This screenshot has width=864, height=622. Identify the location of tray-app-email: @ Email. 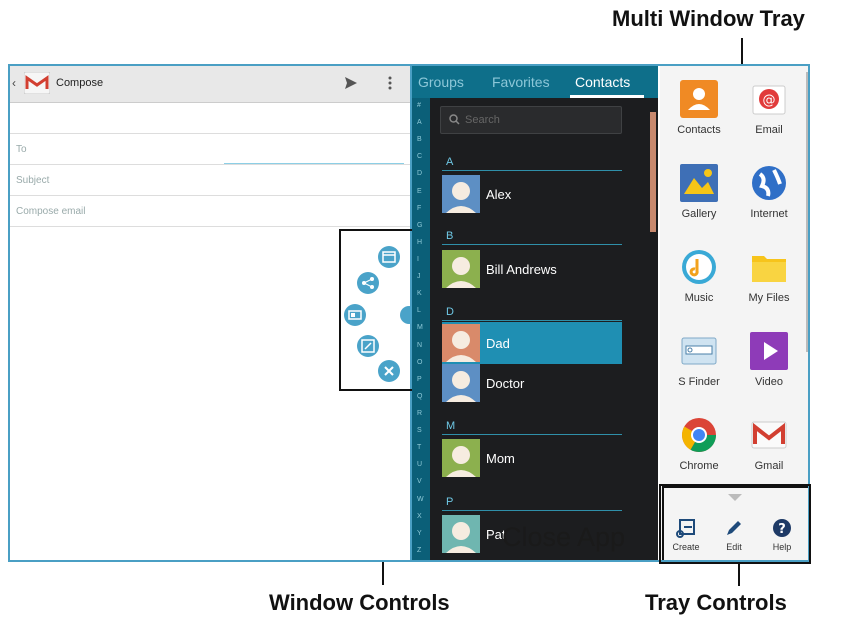
(769, 106).